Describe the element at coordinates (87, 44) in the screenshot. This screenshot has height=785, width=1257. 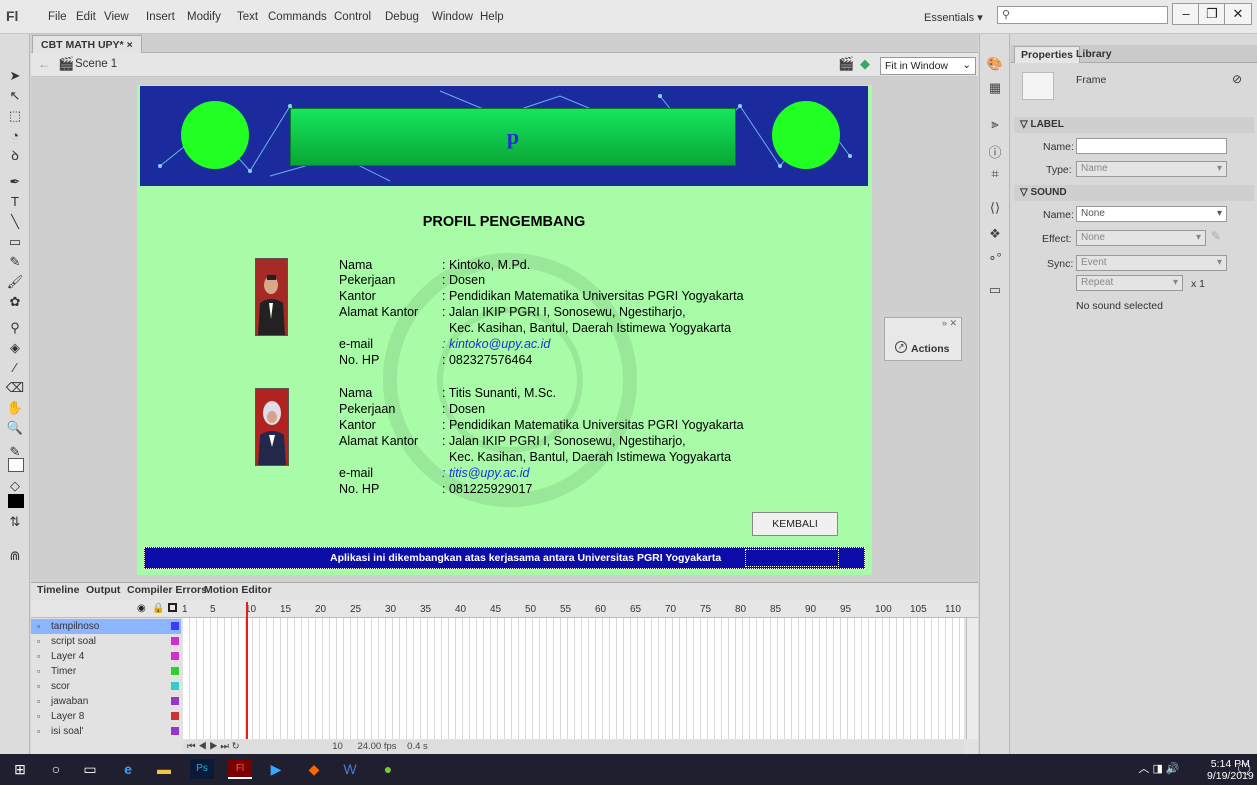
I see `document-tab: CBT MATH UPY* ×` at that location.